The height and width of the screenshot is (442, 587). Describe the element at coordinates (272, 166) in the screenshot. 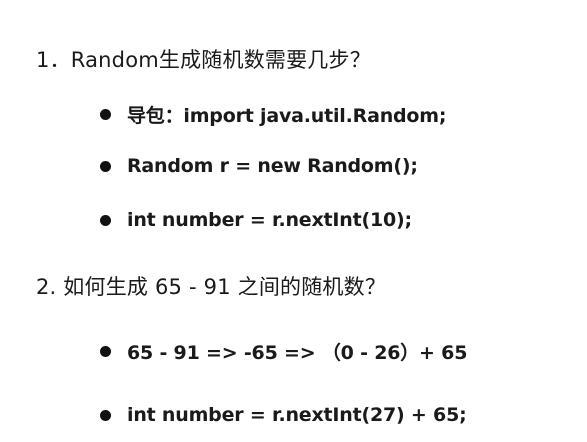

I see `list-item-text: Random r = new Random();` at that location.